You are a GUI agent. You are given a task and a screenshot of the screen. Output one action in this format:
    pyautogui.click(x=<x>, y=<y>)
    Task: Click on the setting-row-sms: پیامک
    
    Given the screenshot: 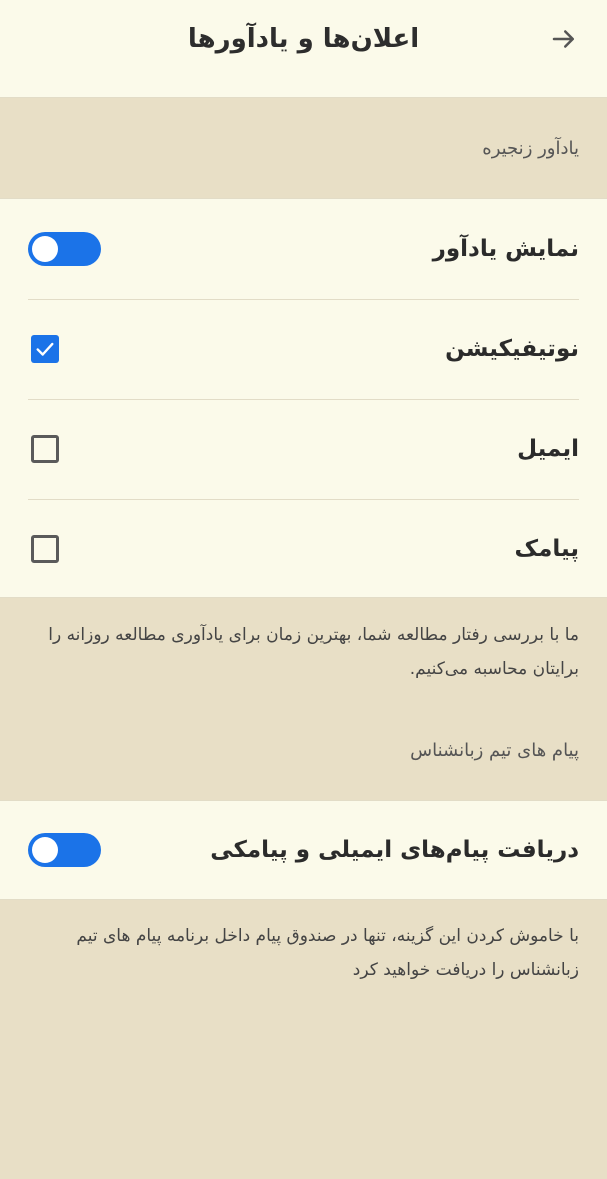 What is the action you would take?
    pyautogui.click(x=303, y=549)
    